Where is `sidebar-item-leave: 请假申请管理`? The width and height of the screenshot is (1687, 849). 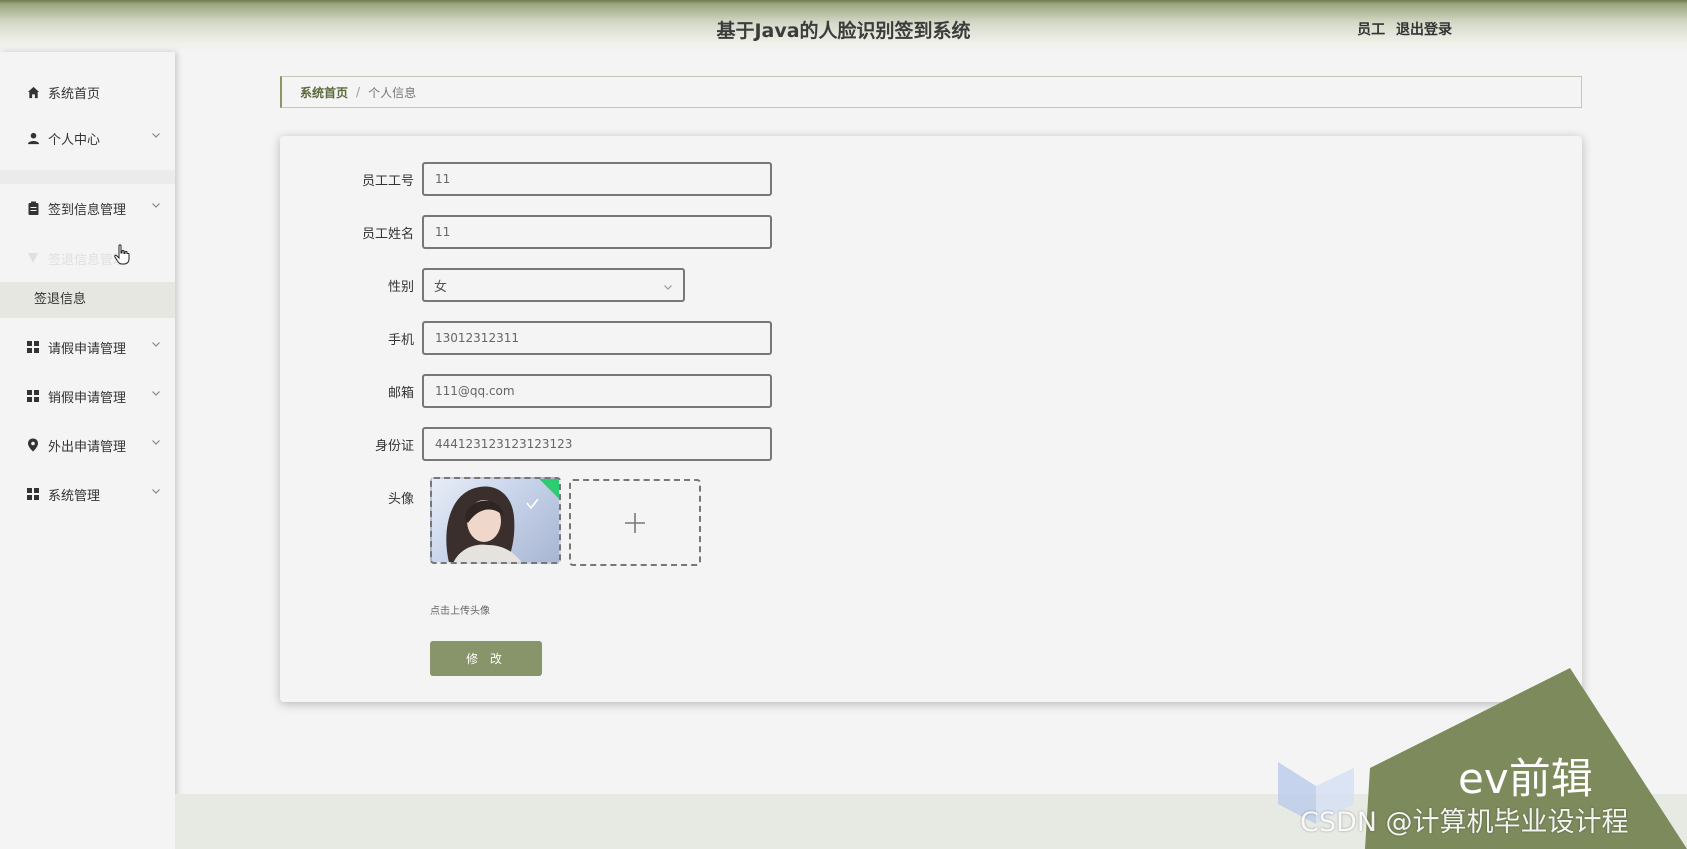
sidebar-item-leave: 请假申请管理 is located at coordinates (87, 347).